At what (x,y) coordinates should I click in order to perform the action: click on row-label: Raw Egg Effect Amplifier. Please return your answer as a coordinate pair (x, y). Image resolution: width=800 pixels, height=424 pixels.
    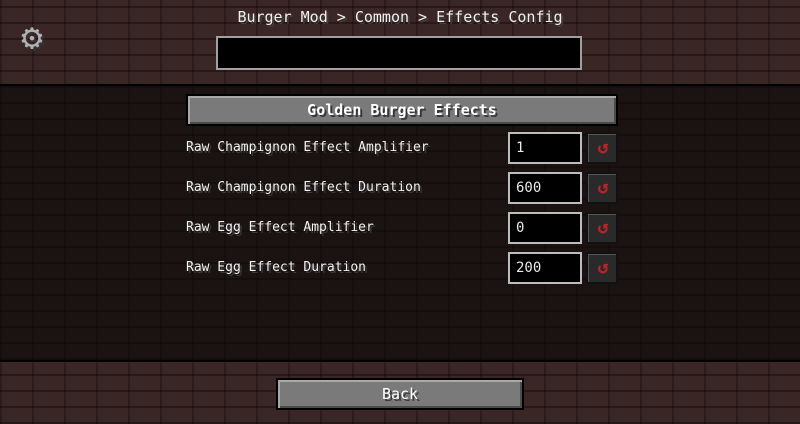
    Looking at the image, I should click on (280, 227).